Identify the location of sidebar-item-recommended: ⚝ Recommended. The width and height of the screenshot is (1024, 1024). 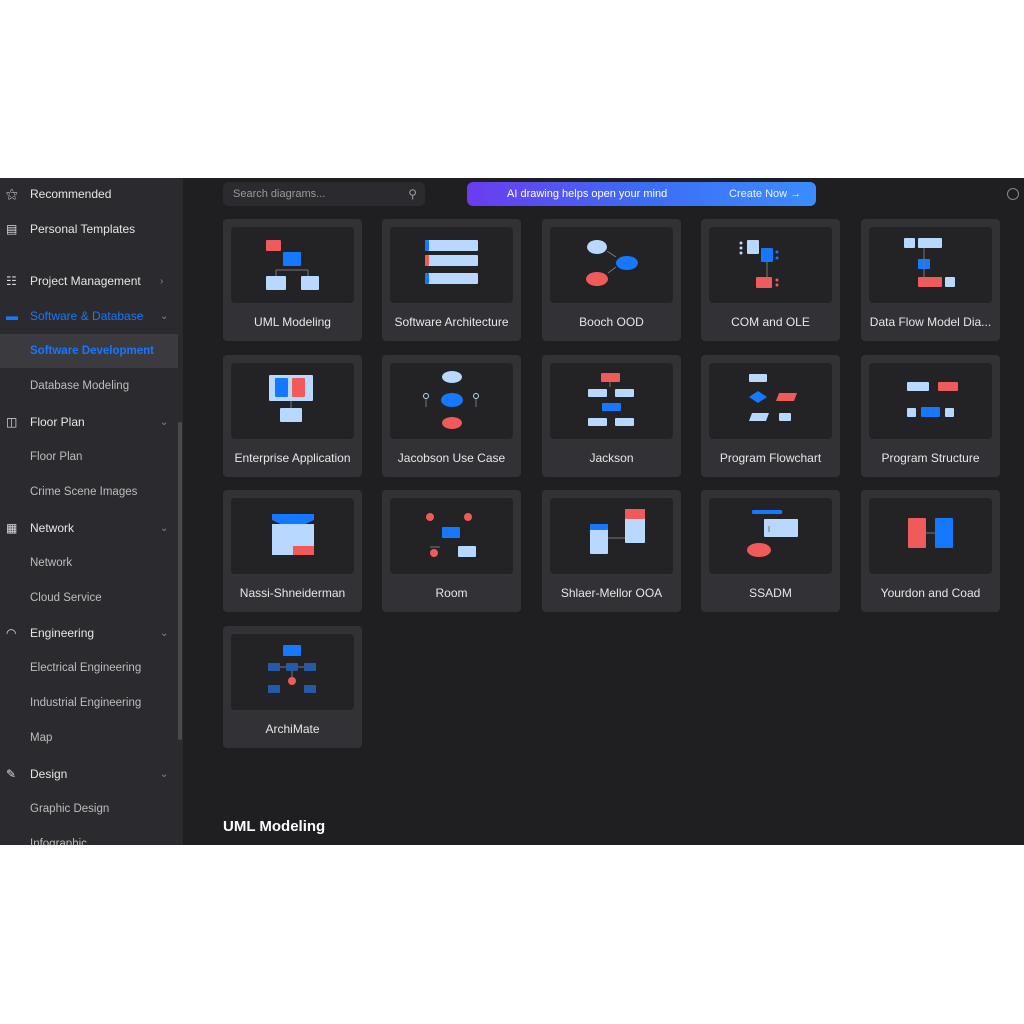
(89, 194).